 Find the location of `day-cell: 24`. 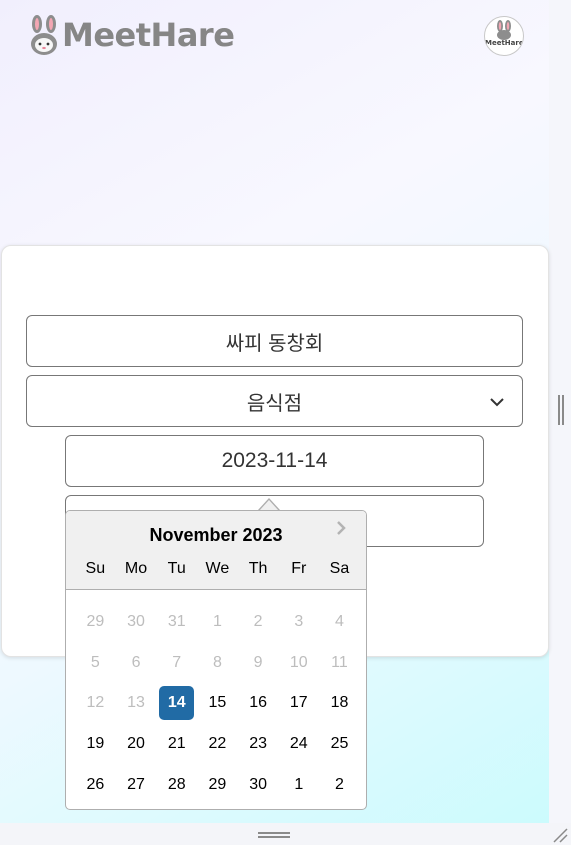

day-cell: 24 is located at coordinates (298, 744).